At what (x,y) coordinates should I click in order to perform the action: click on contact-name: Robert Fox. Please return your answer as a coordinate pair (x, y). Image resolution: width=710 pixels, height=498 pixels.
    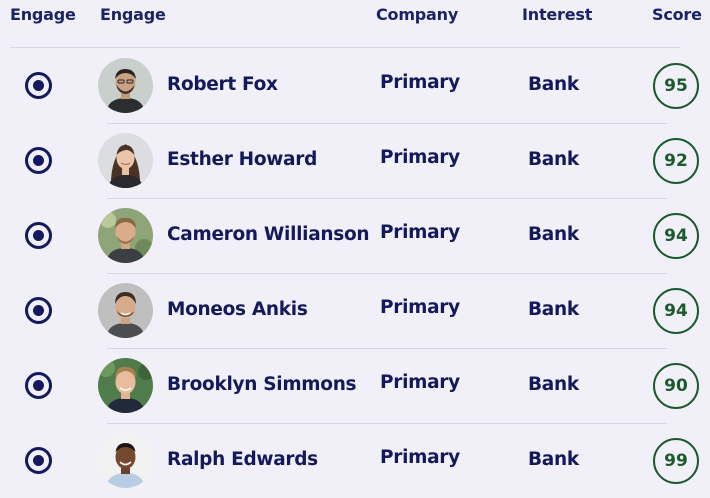
    Looking at the image, I should click on (222, 84).